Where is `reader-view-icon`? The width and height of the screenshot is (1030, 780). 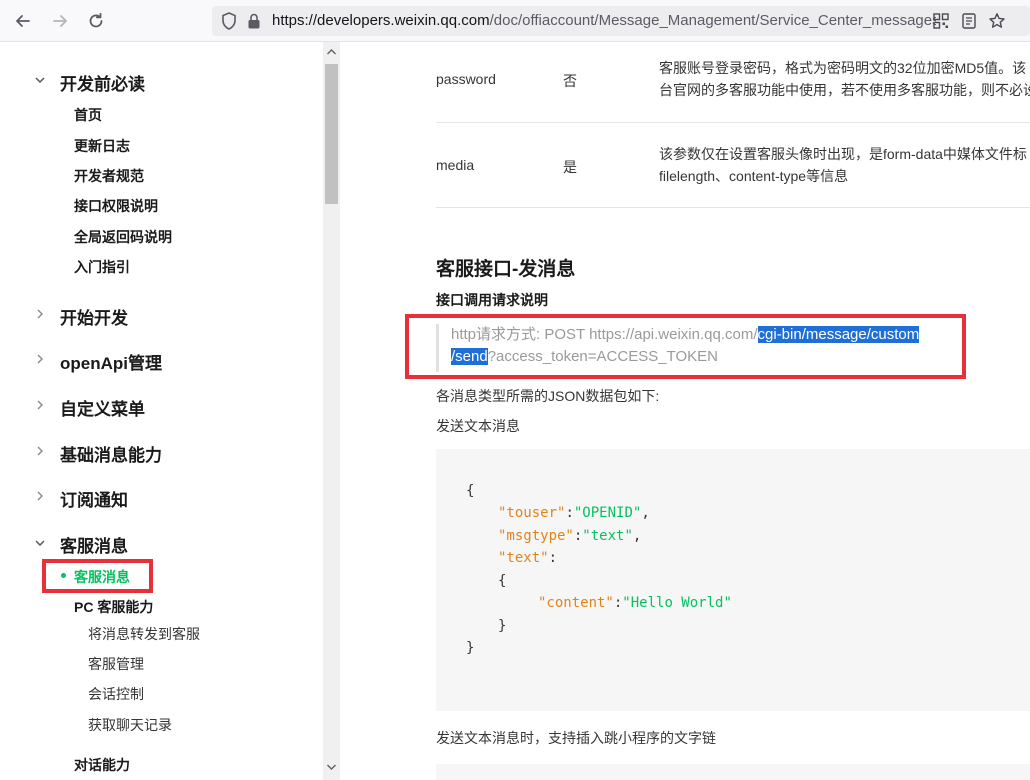
reader-view-icon is located at coordinates (969, 21).